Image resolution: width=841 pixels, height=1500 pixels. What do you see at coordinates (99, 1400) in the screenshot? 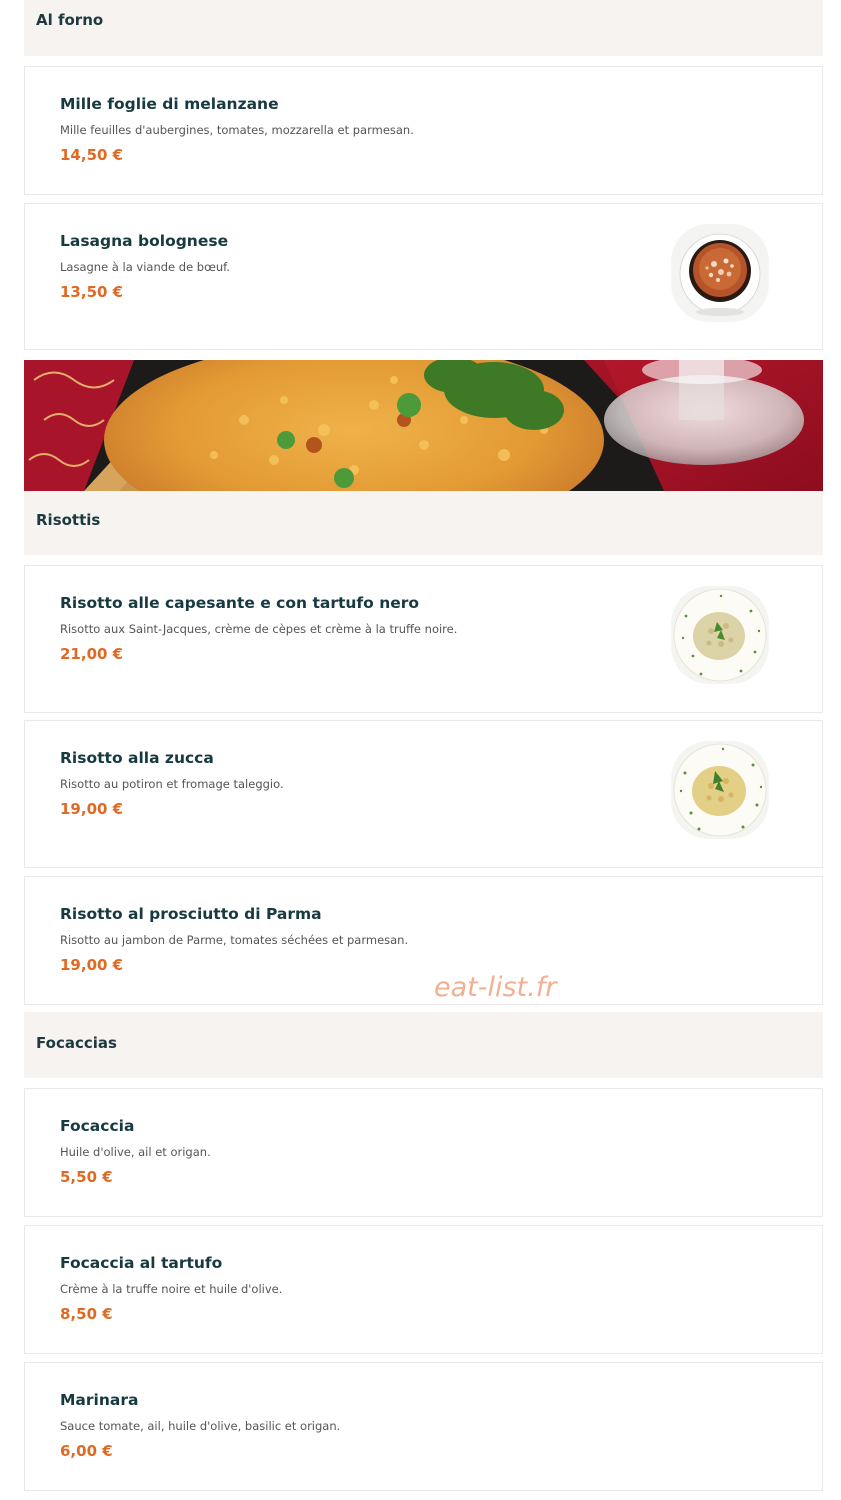
I see `menu-item-name: Marinara` at bounding box center [99, 1400].